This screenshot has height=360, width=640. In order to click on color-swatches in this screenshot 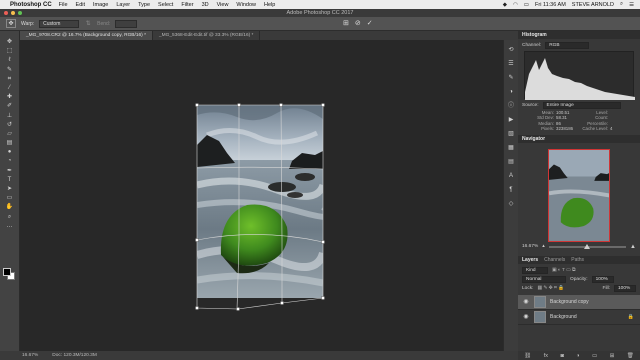, I will do `click(9, 274)`.